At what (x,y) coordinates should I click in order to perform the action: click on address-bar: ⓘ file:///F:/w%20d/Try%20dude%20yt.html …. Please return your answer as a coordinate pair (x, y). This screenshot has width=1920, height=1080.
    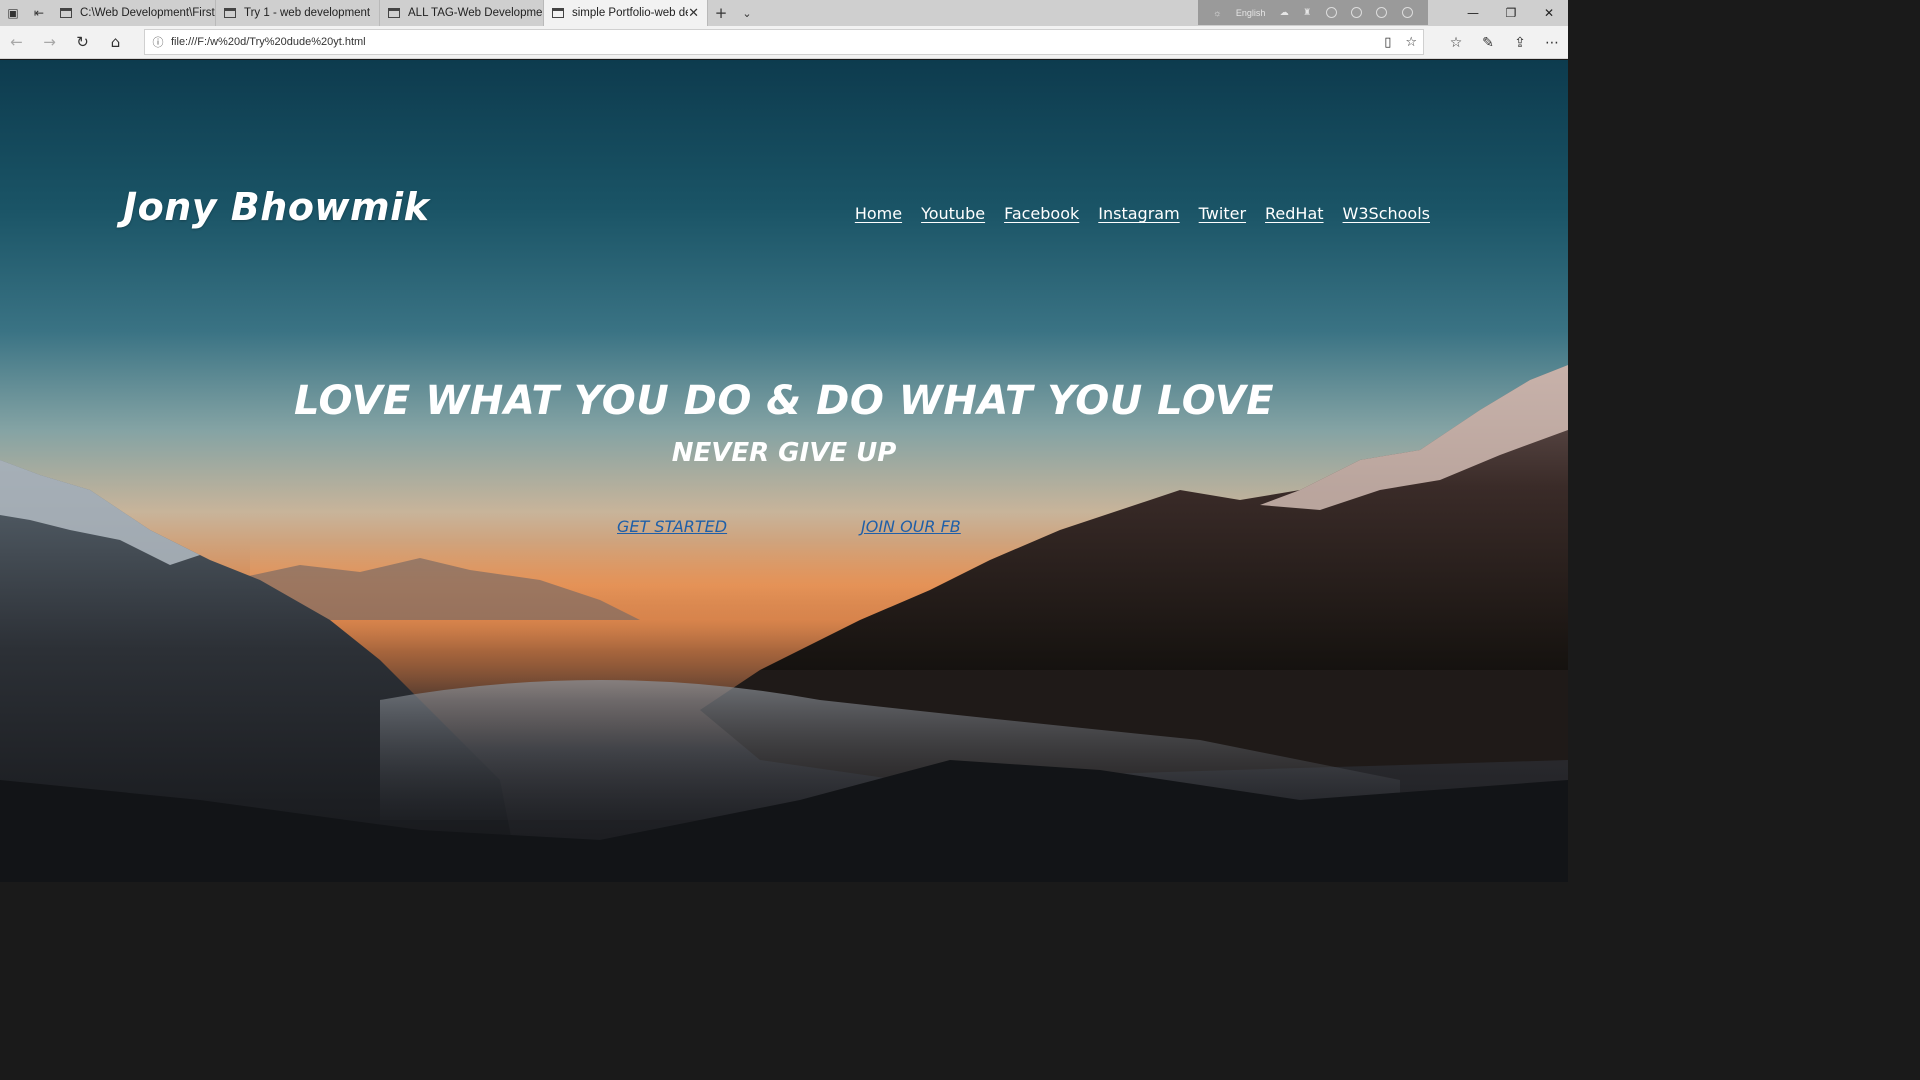
    Looking at the image, I should click on (784, 42).